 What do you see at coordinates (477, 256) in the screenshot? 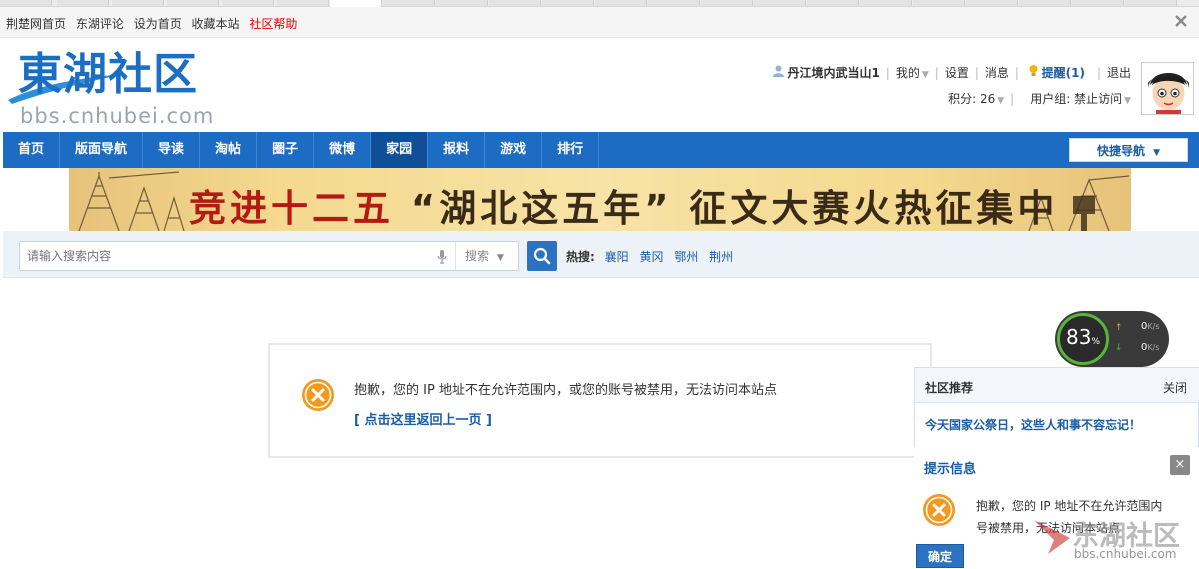
I see `search-type-label: 搜索` at bounding box center [477, 256].